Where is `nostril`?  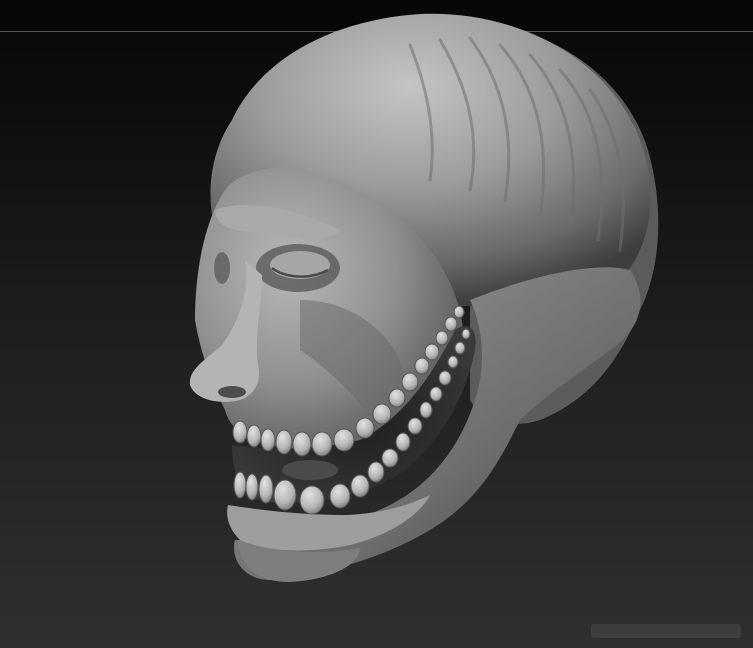
nostril is located at coordinates (232, 392).